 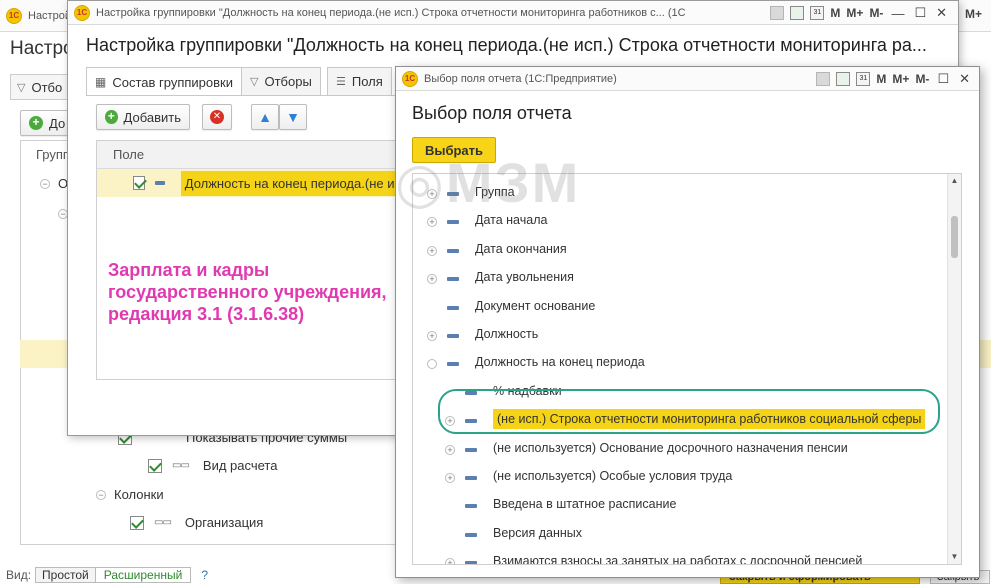 What do you see at coordinates (521, 248) in the screenshot?
I see `tree-row-label: Дата окончания` at bounding box center [521, 248].